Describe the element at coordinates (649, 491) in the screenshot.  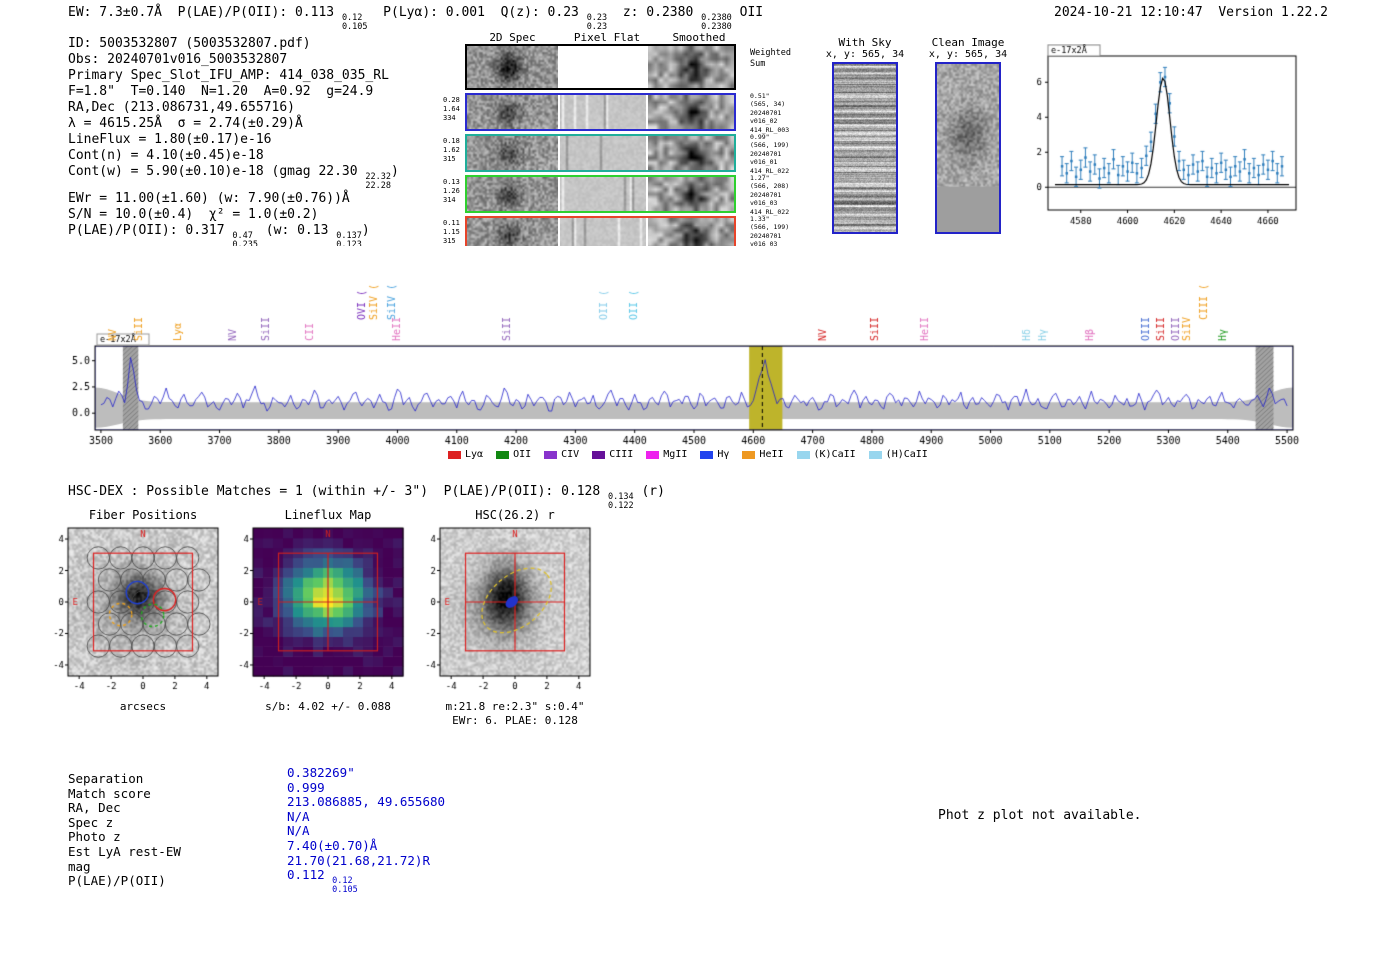
I see `hsc-match-text: (r)` at that location.